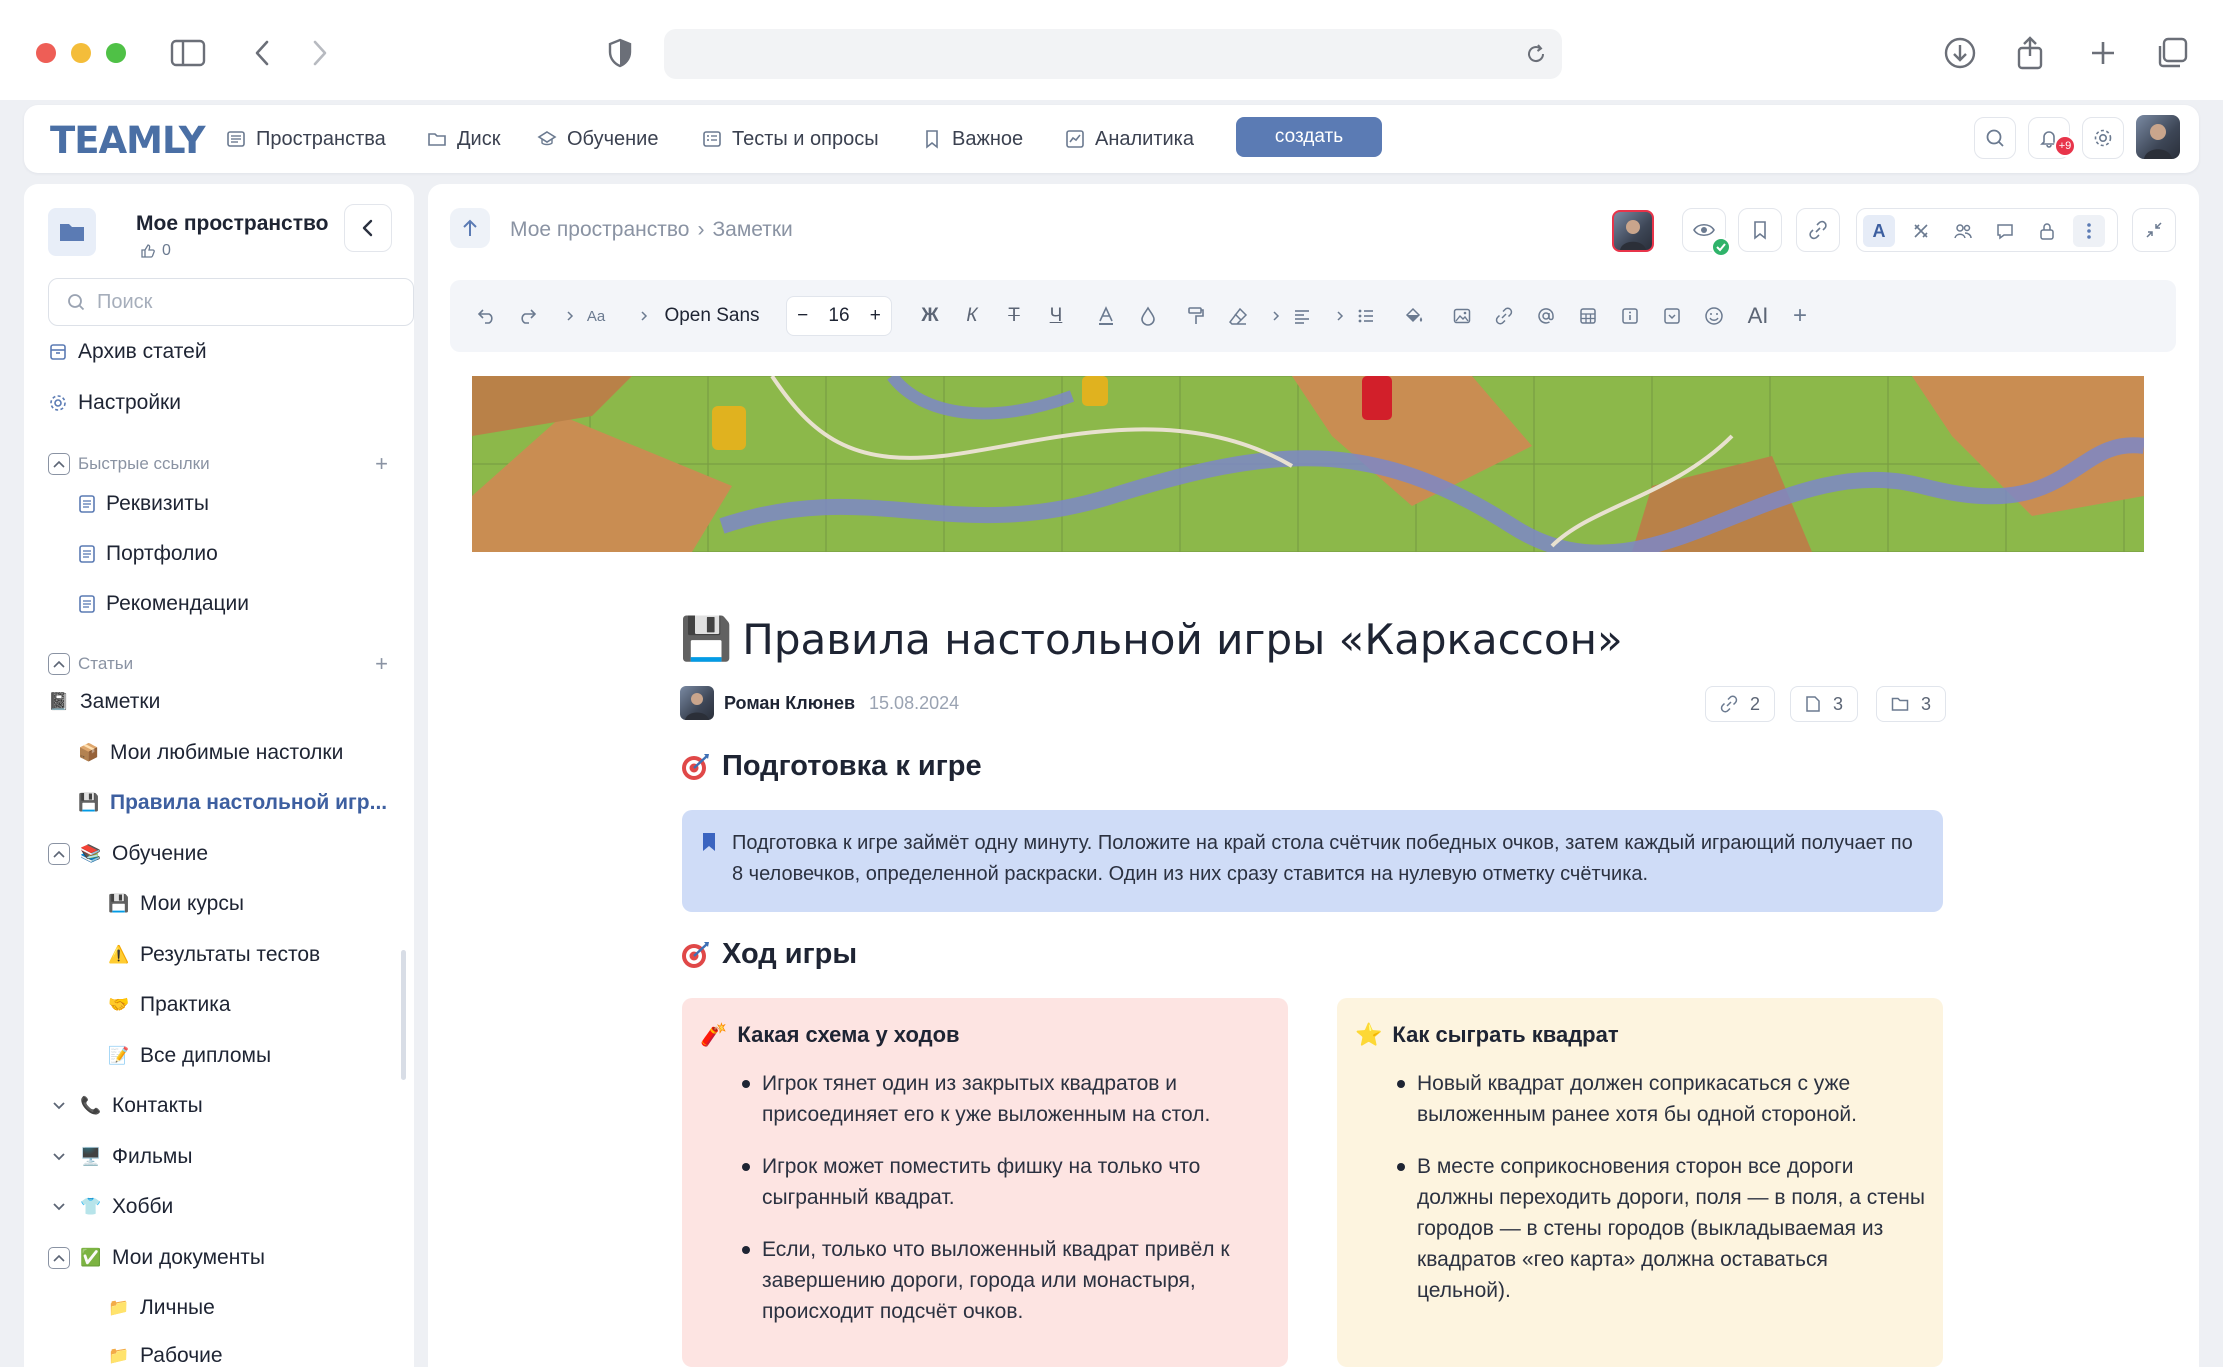  I want to click on bookmark-button, so click(1760, 230).